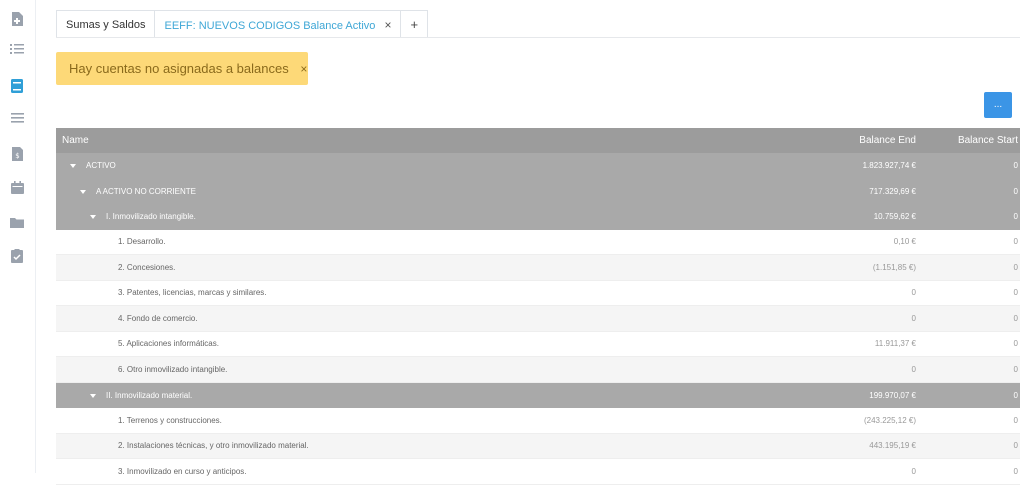 The image size is (1024, 485). Describe the element at coordinates (17, 19) in the screenshot. I see `file-plus-icon` at that location.